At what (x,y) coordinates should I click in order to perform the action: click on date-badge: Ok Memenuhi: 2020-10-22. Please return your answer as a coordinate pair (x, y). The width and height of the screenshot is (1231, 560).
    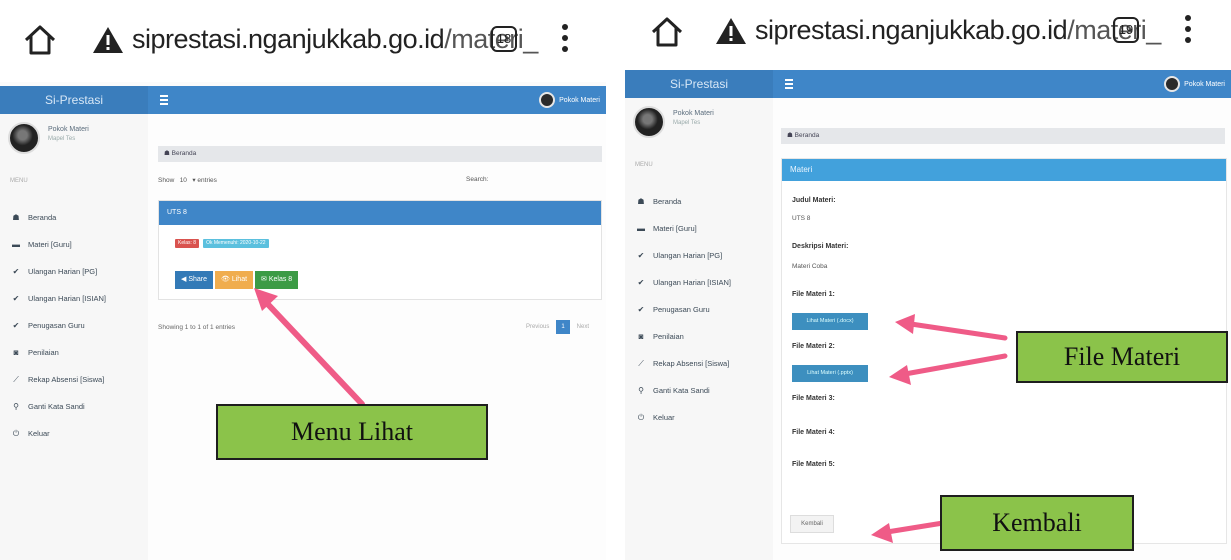
    Looking at the image, I should click on (236, 243).